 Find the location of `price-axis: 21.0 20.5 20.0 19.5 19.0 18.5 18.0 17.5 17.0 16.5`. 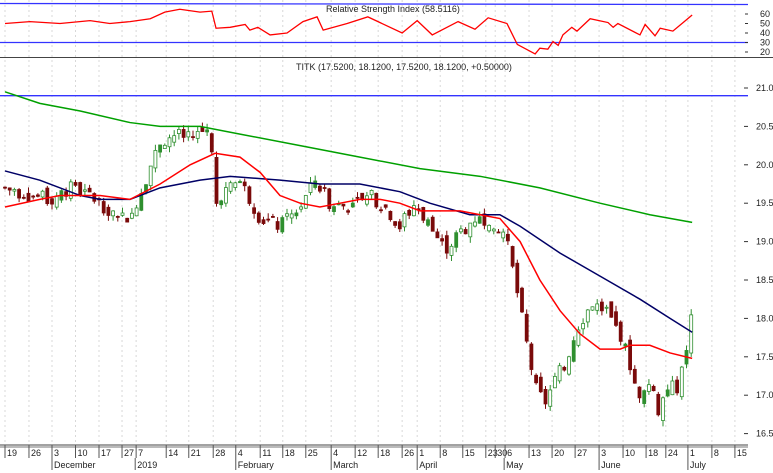

price-axis: 21.0 20.5 20.0 19.5 19.0 18.5 18.0 17.5 17.0 16.5 is located at coordinates (758, 261).